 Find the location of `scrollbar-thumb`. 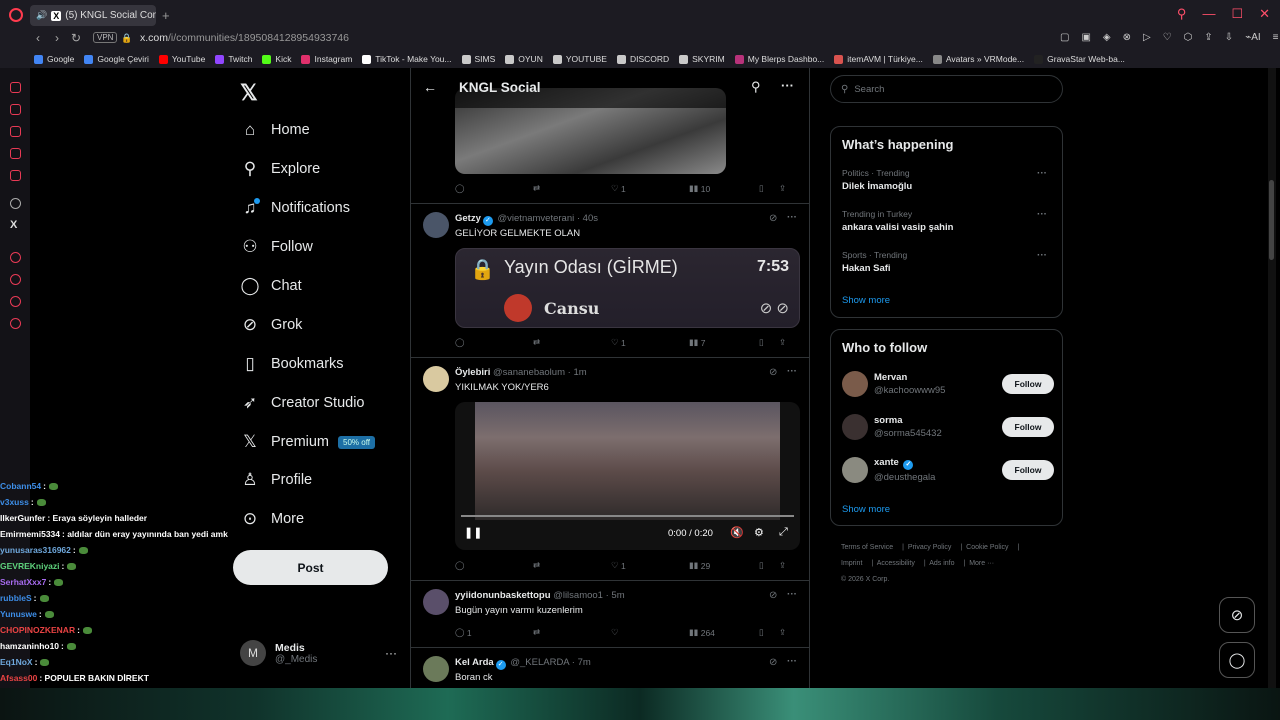

scrollbar-thumb is located at coordinates (1271, 220).